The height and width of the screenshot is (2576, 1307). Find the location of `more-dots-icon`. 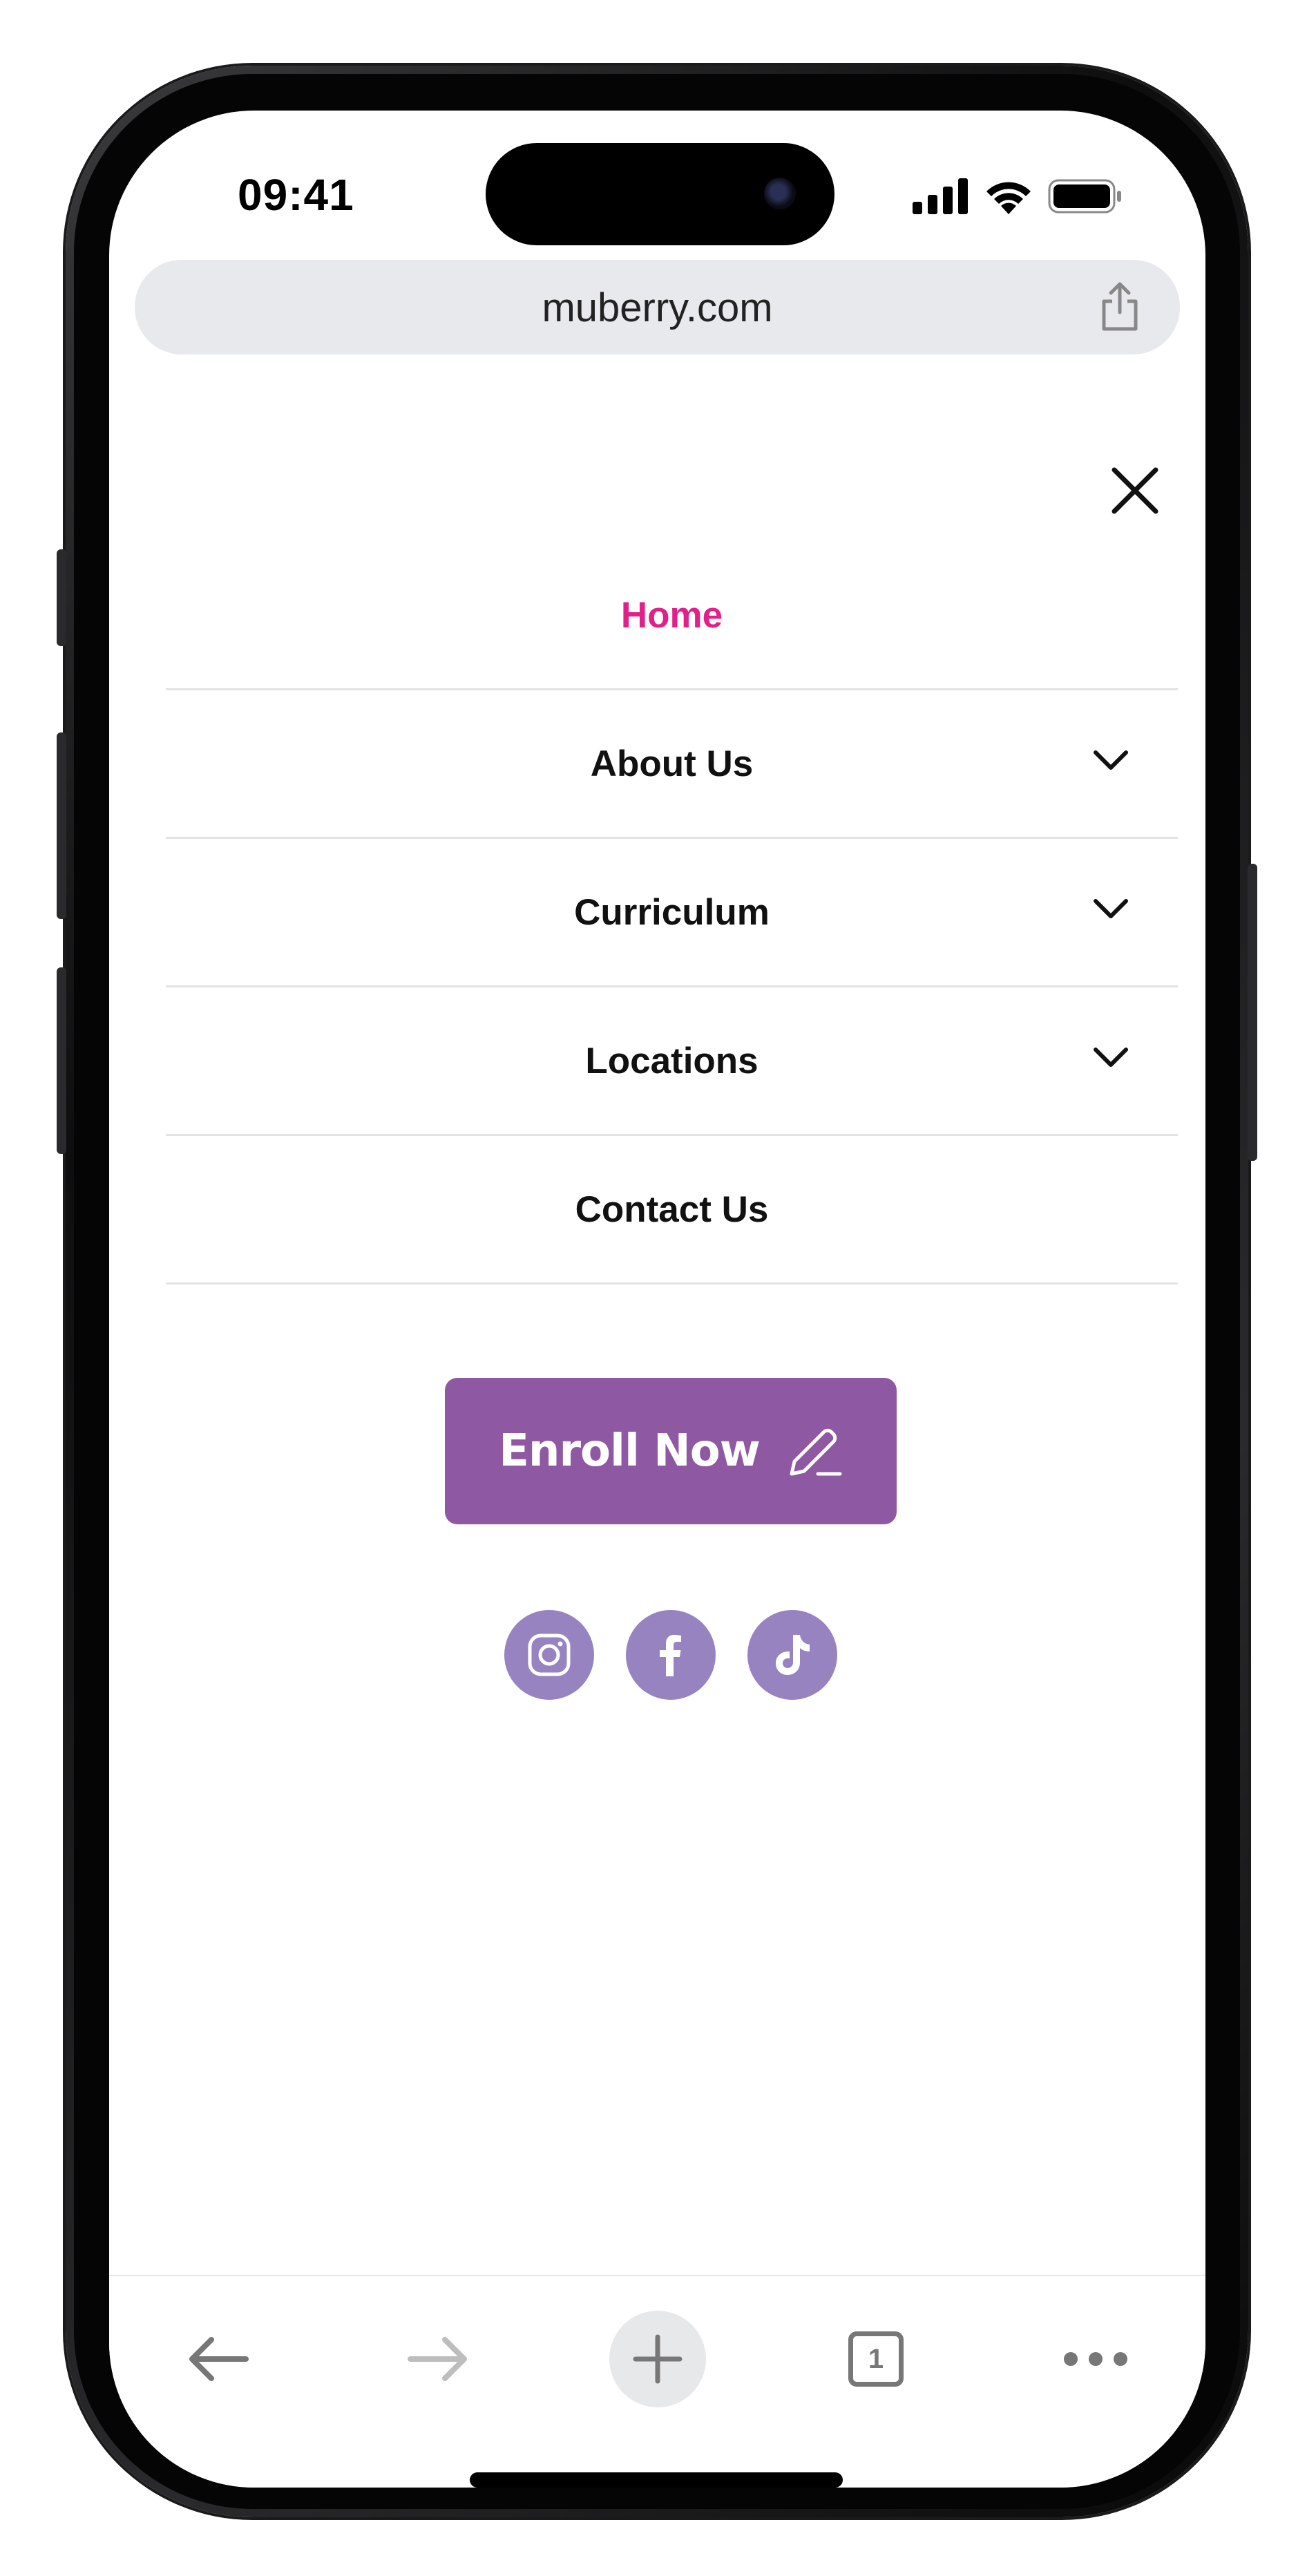

more-dots-icon is located at coordinates (1095, 2359).